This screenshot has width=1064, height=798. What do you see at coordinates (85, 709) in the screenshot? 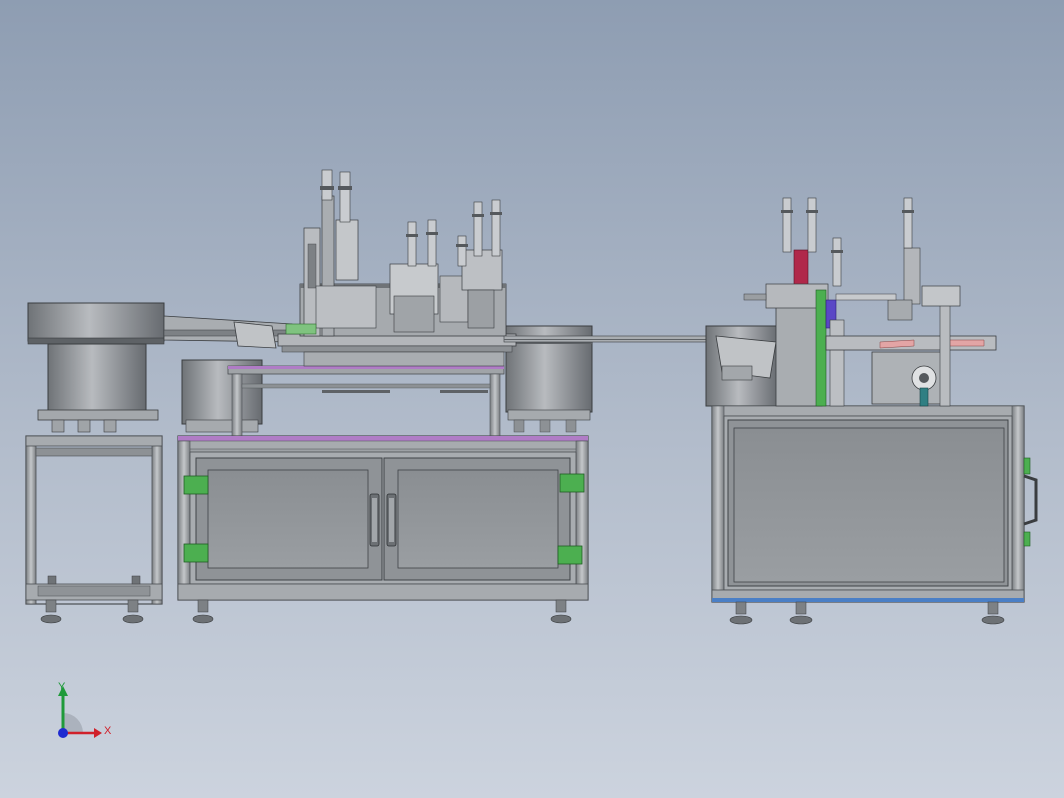
I see `coordinate-triad: X Y` at bounding box center [85, 709].